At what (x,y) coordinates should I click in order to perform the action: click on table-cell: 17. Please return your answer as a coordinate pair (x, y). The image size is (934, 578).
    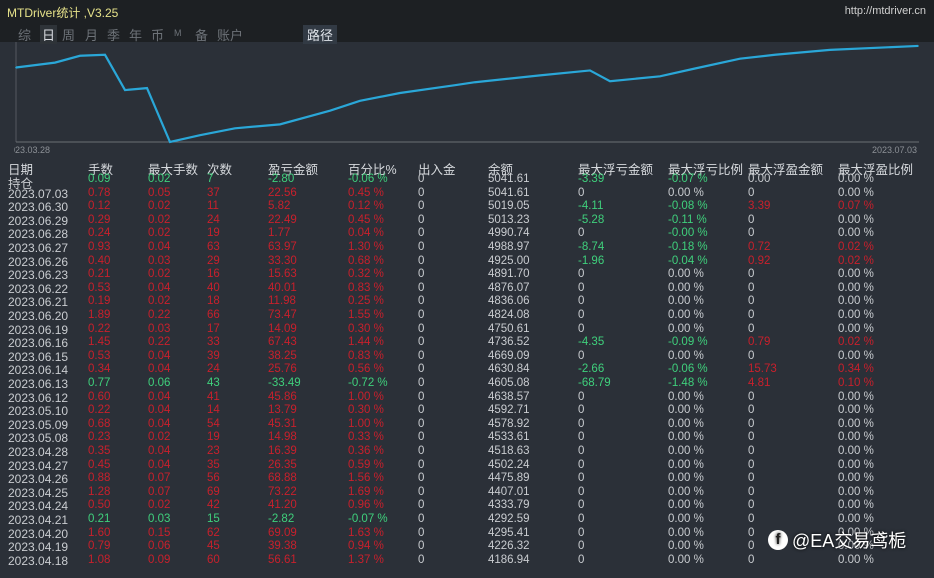
    Looking at the image, I should click on (213, 328).